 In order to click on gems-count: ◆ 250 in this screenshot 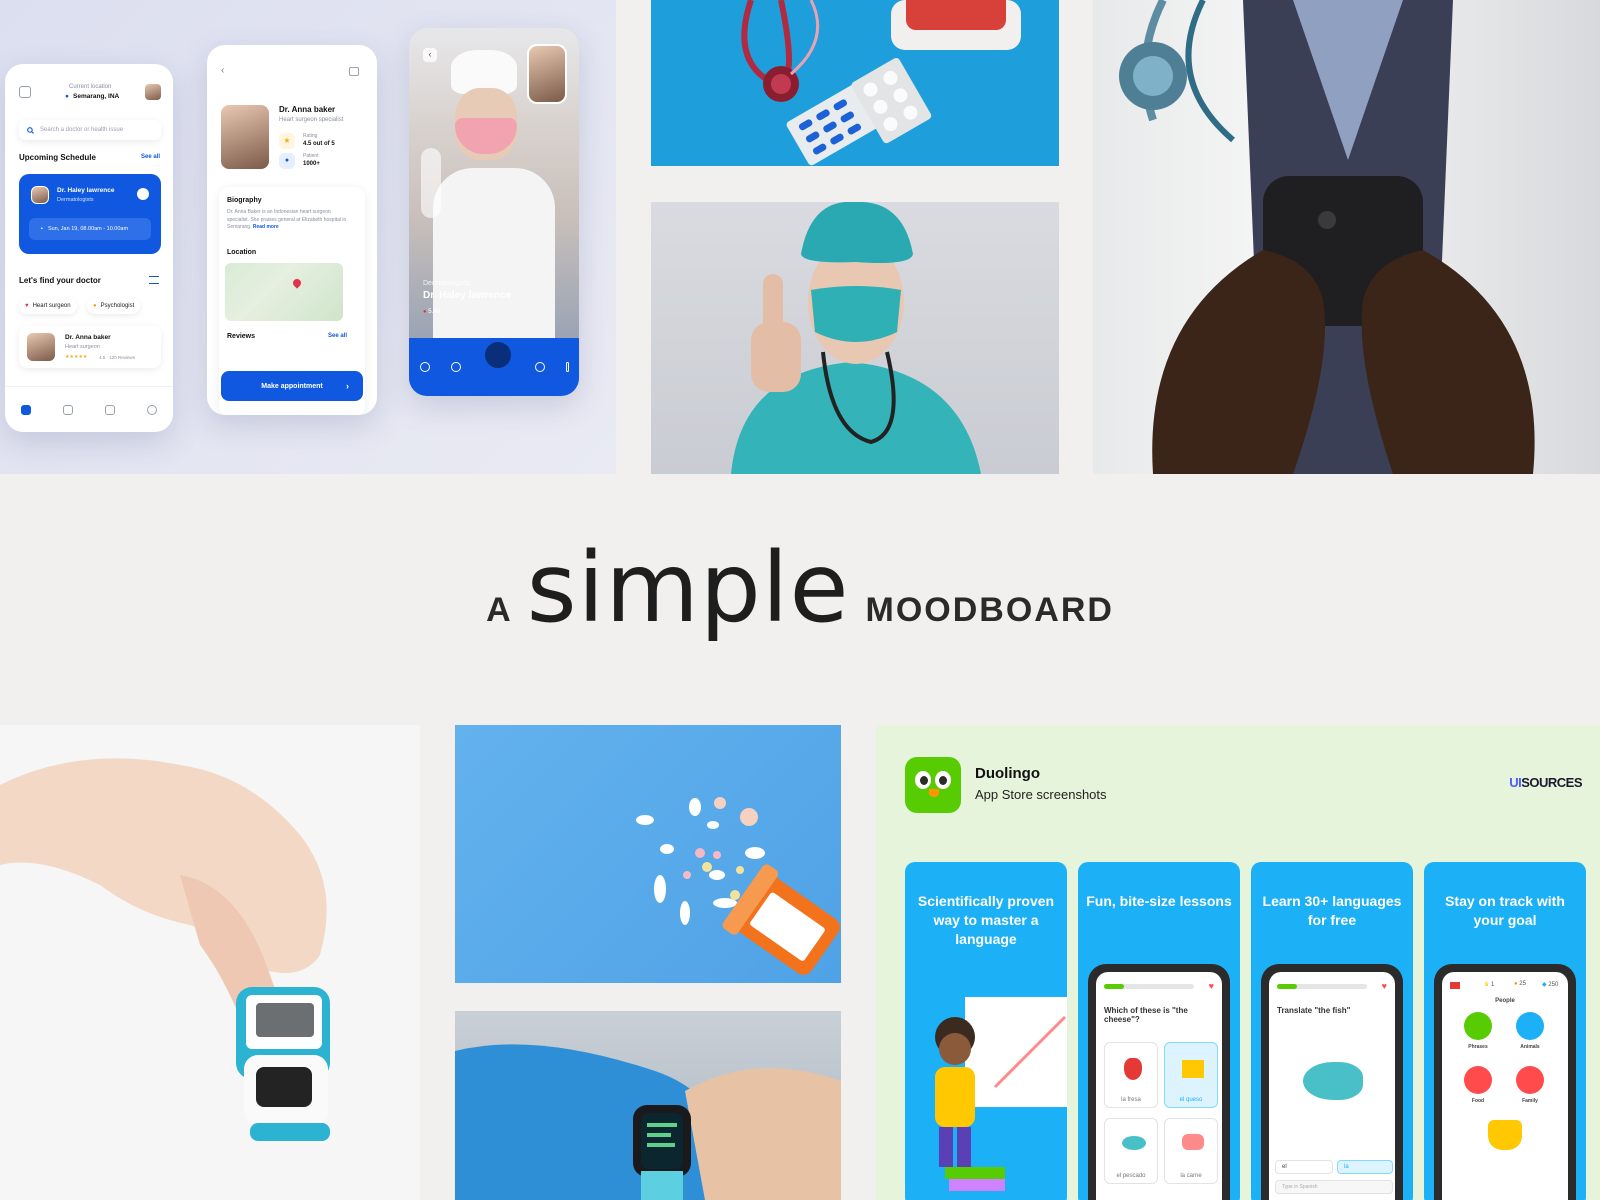, I will do `click(1550, 985)`.